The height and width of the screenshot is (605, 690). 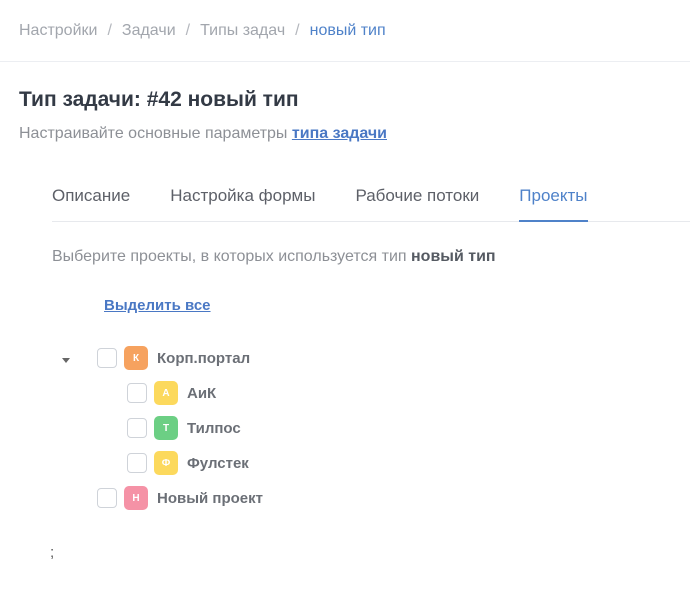 I want to click on project-avatar: Т, so click(x=166, y=428).